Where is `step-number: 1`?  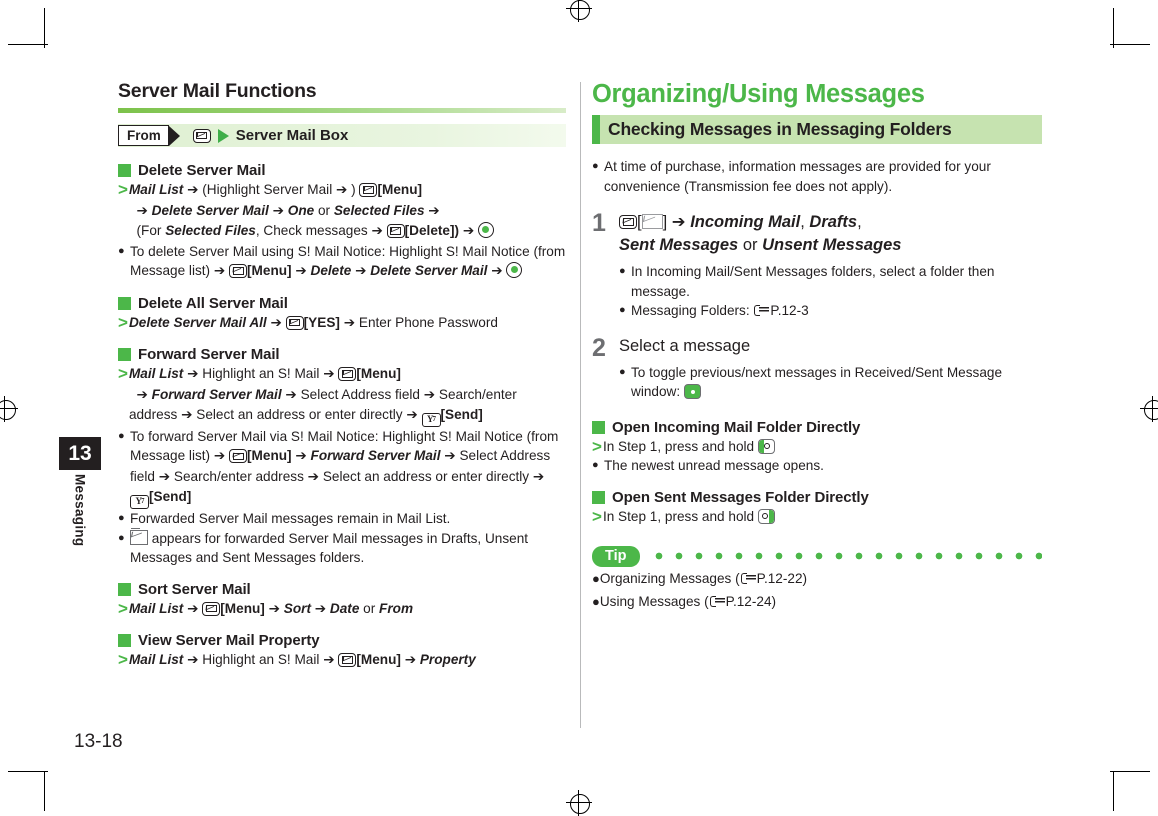 step-number: 1 is located at coordinates (599, 223).